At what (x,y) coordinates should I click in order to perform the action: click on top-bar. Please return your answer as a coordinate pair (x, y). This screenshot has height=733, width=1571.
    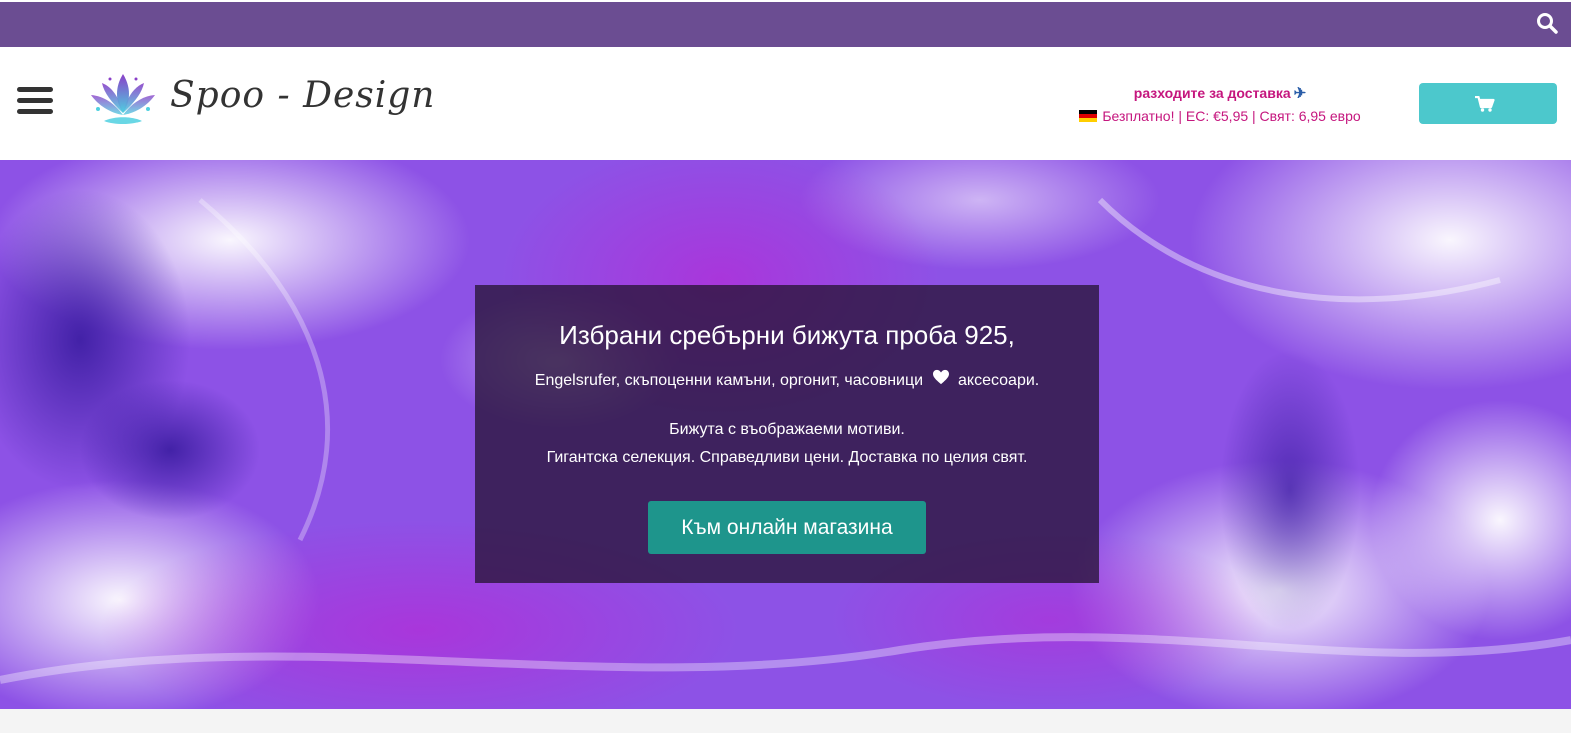
    Looking at the image, I should click on (785, 23).